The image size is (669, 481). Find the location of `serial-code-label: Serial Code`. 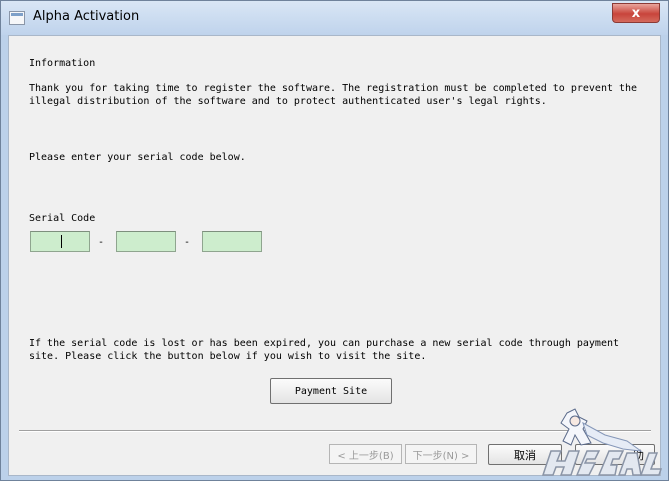

serial-code-label: Serial Code is located at coordinates (62, 218).